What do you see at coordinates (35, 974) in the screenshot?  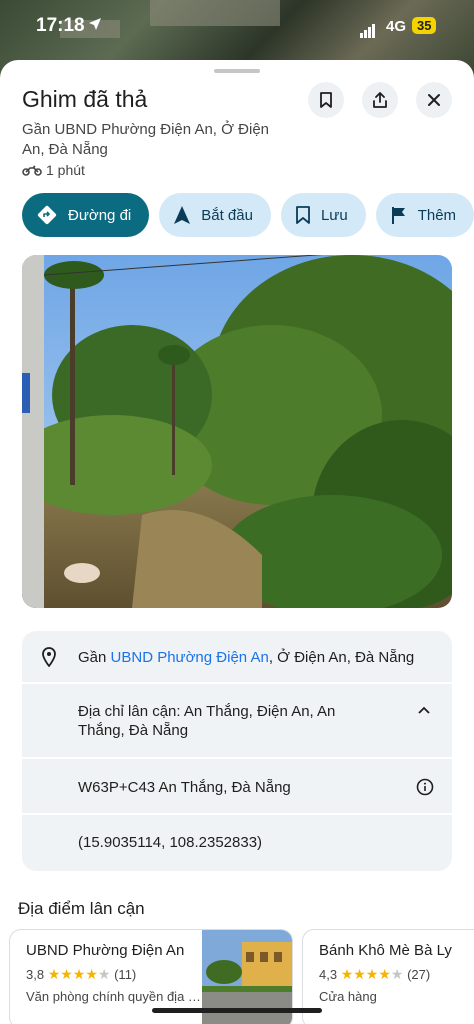 I see `rating-value: 3,8` at bounding box center [35, 974].